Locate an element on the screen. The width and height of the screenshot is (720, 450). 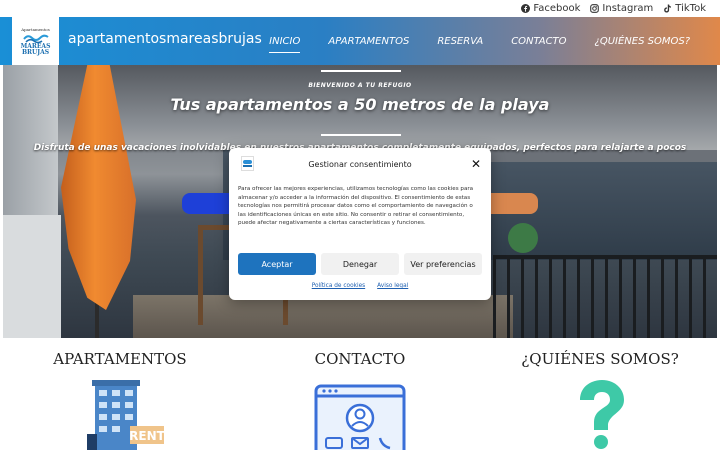
instagram-icon is located at coordinates (595, 8).